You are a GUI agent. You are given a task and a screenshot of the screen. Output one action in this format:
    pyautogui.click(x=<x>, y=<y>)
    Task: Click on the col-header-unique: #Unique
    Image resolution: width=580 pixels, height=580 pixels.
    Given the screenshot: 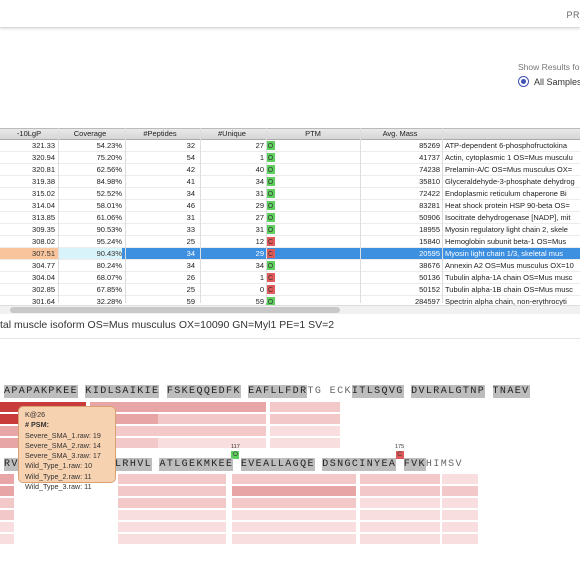 What is the action you would take?
    pyautogui.click(x=232, y=134)
    